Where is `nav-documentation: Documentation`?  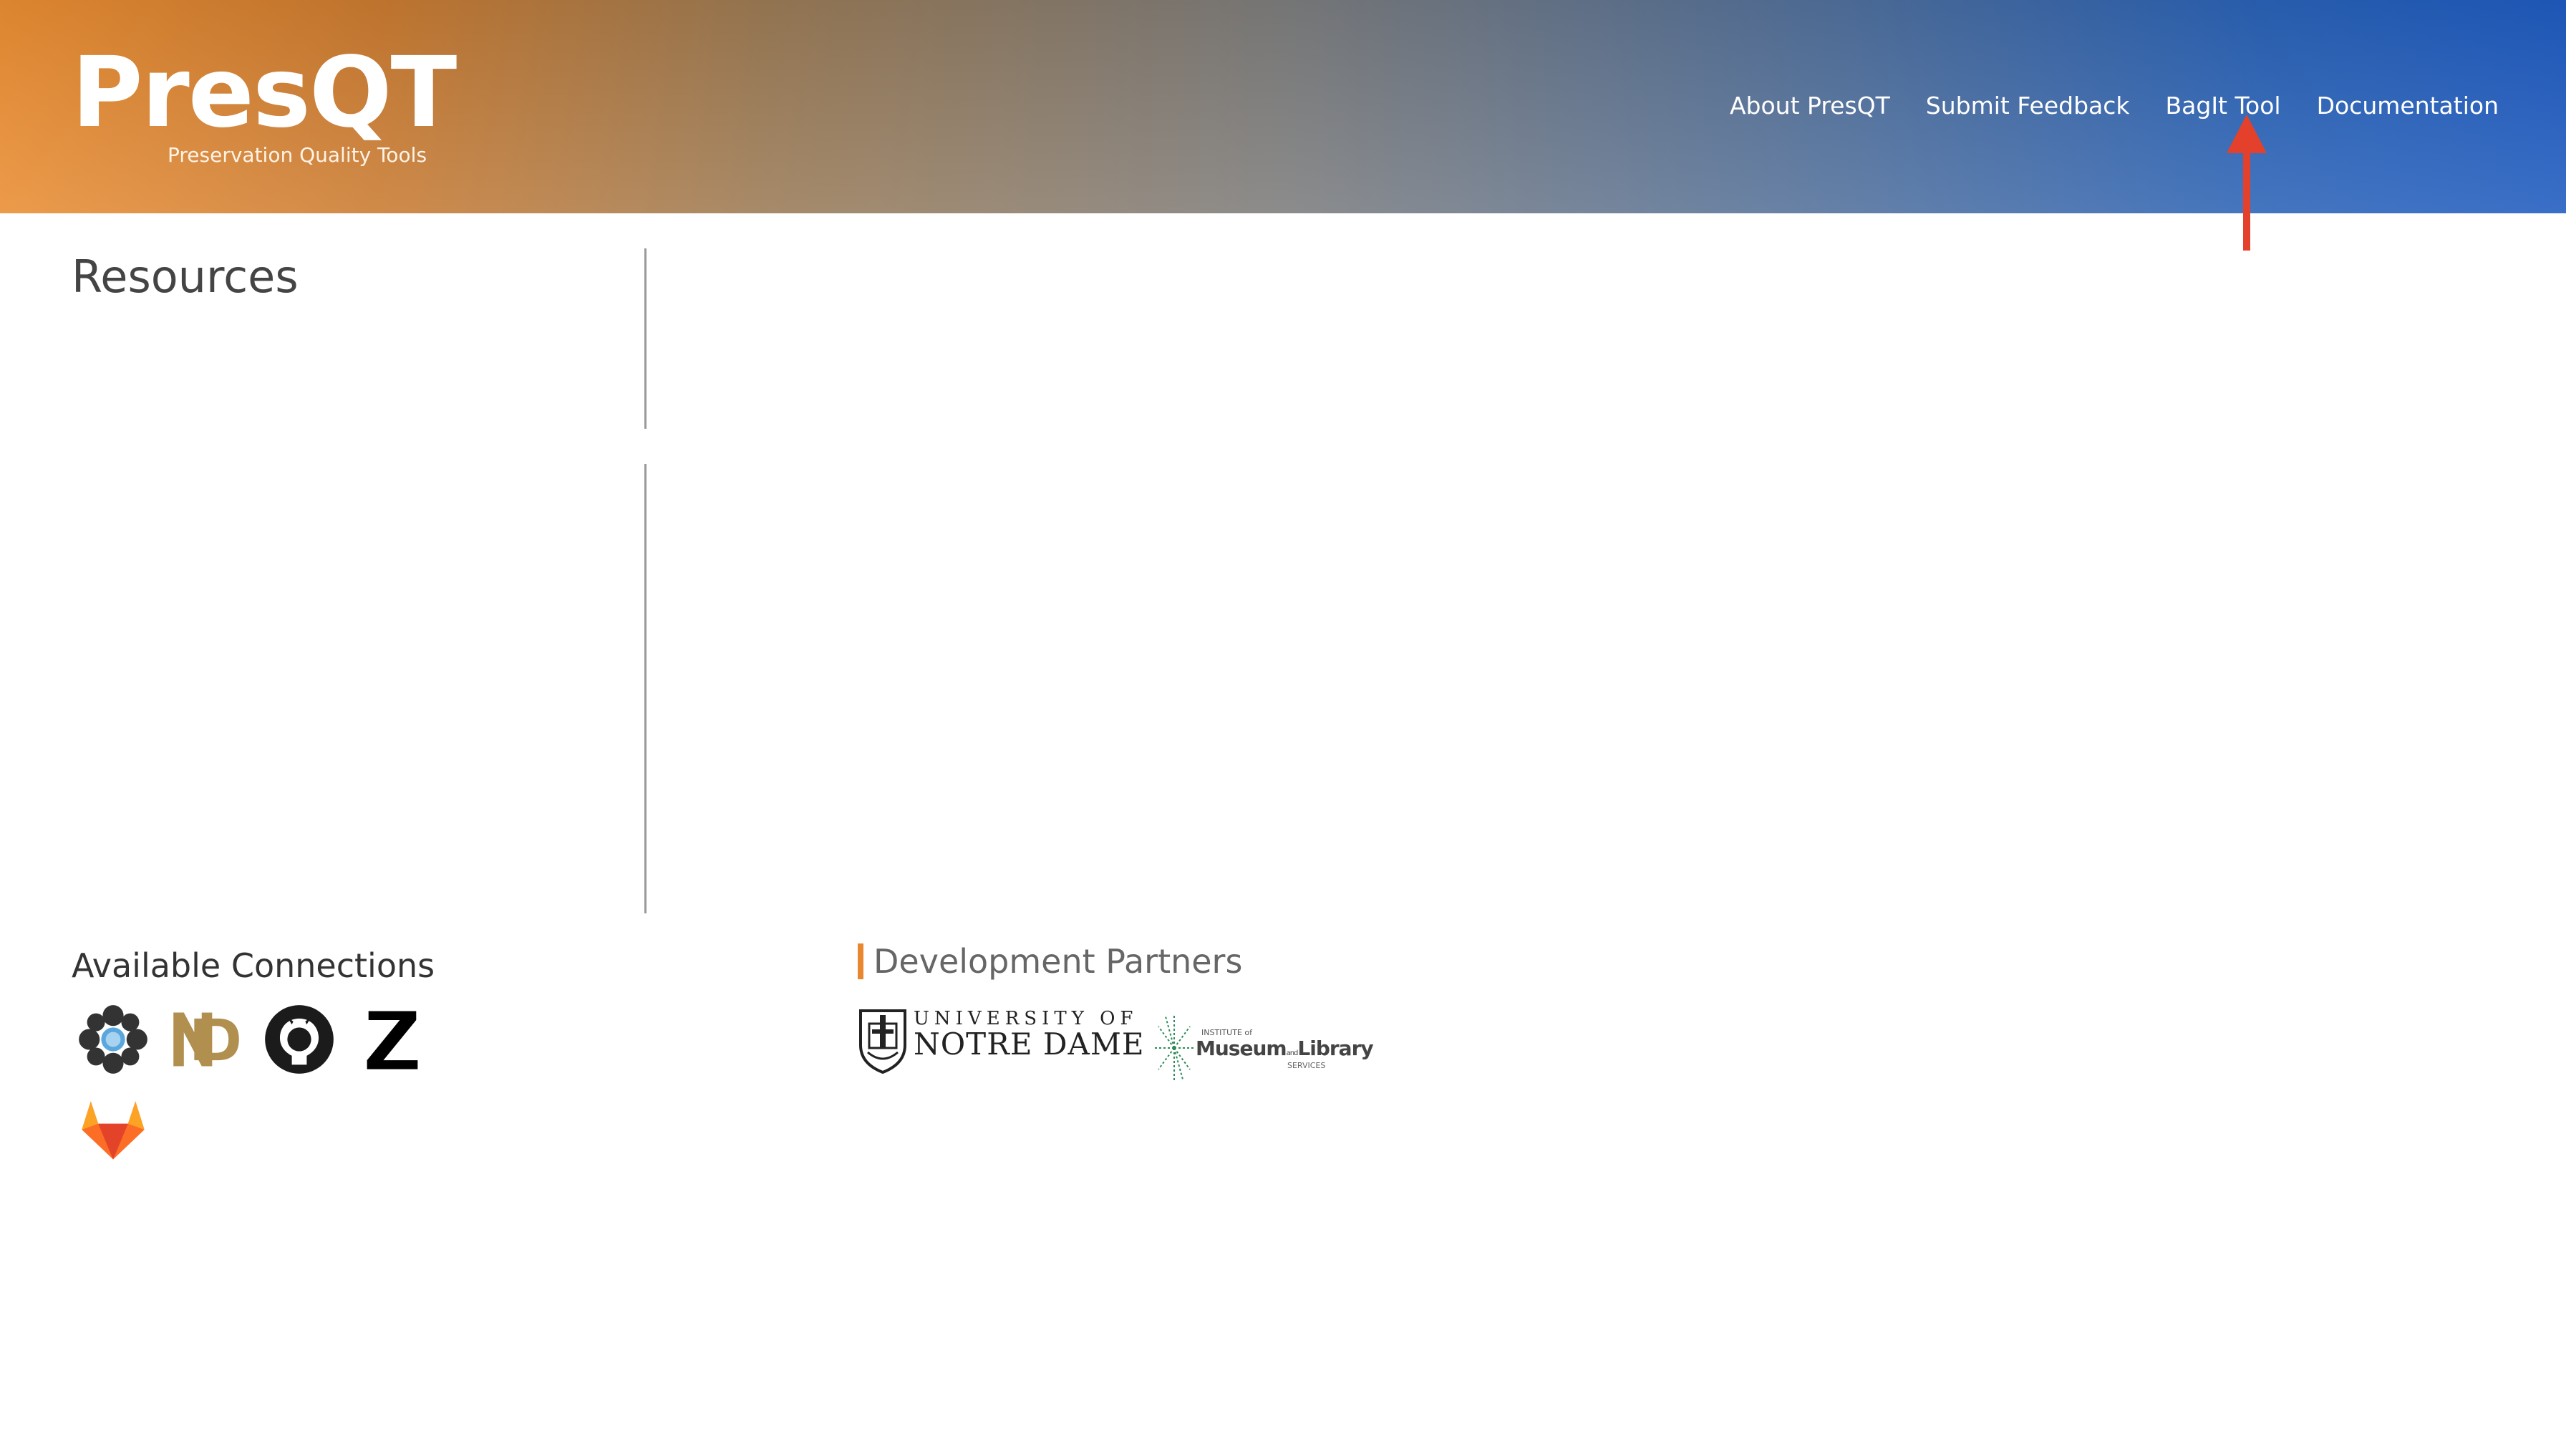 nav-documentation: Documentation is located at coordinates (2408, 106).